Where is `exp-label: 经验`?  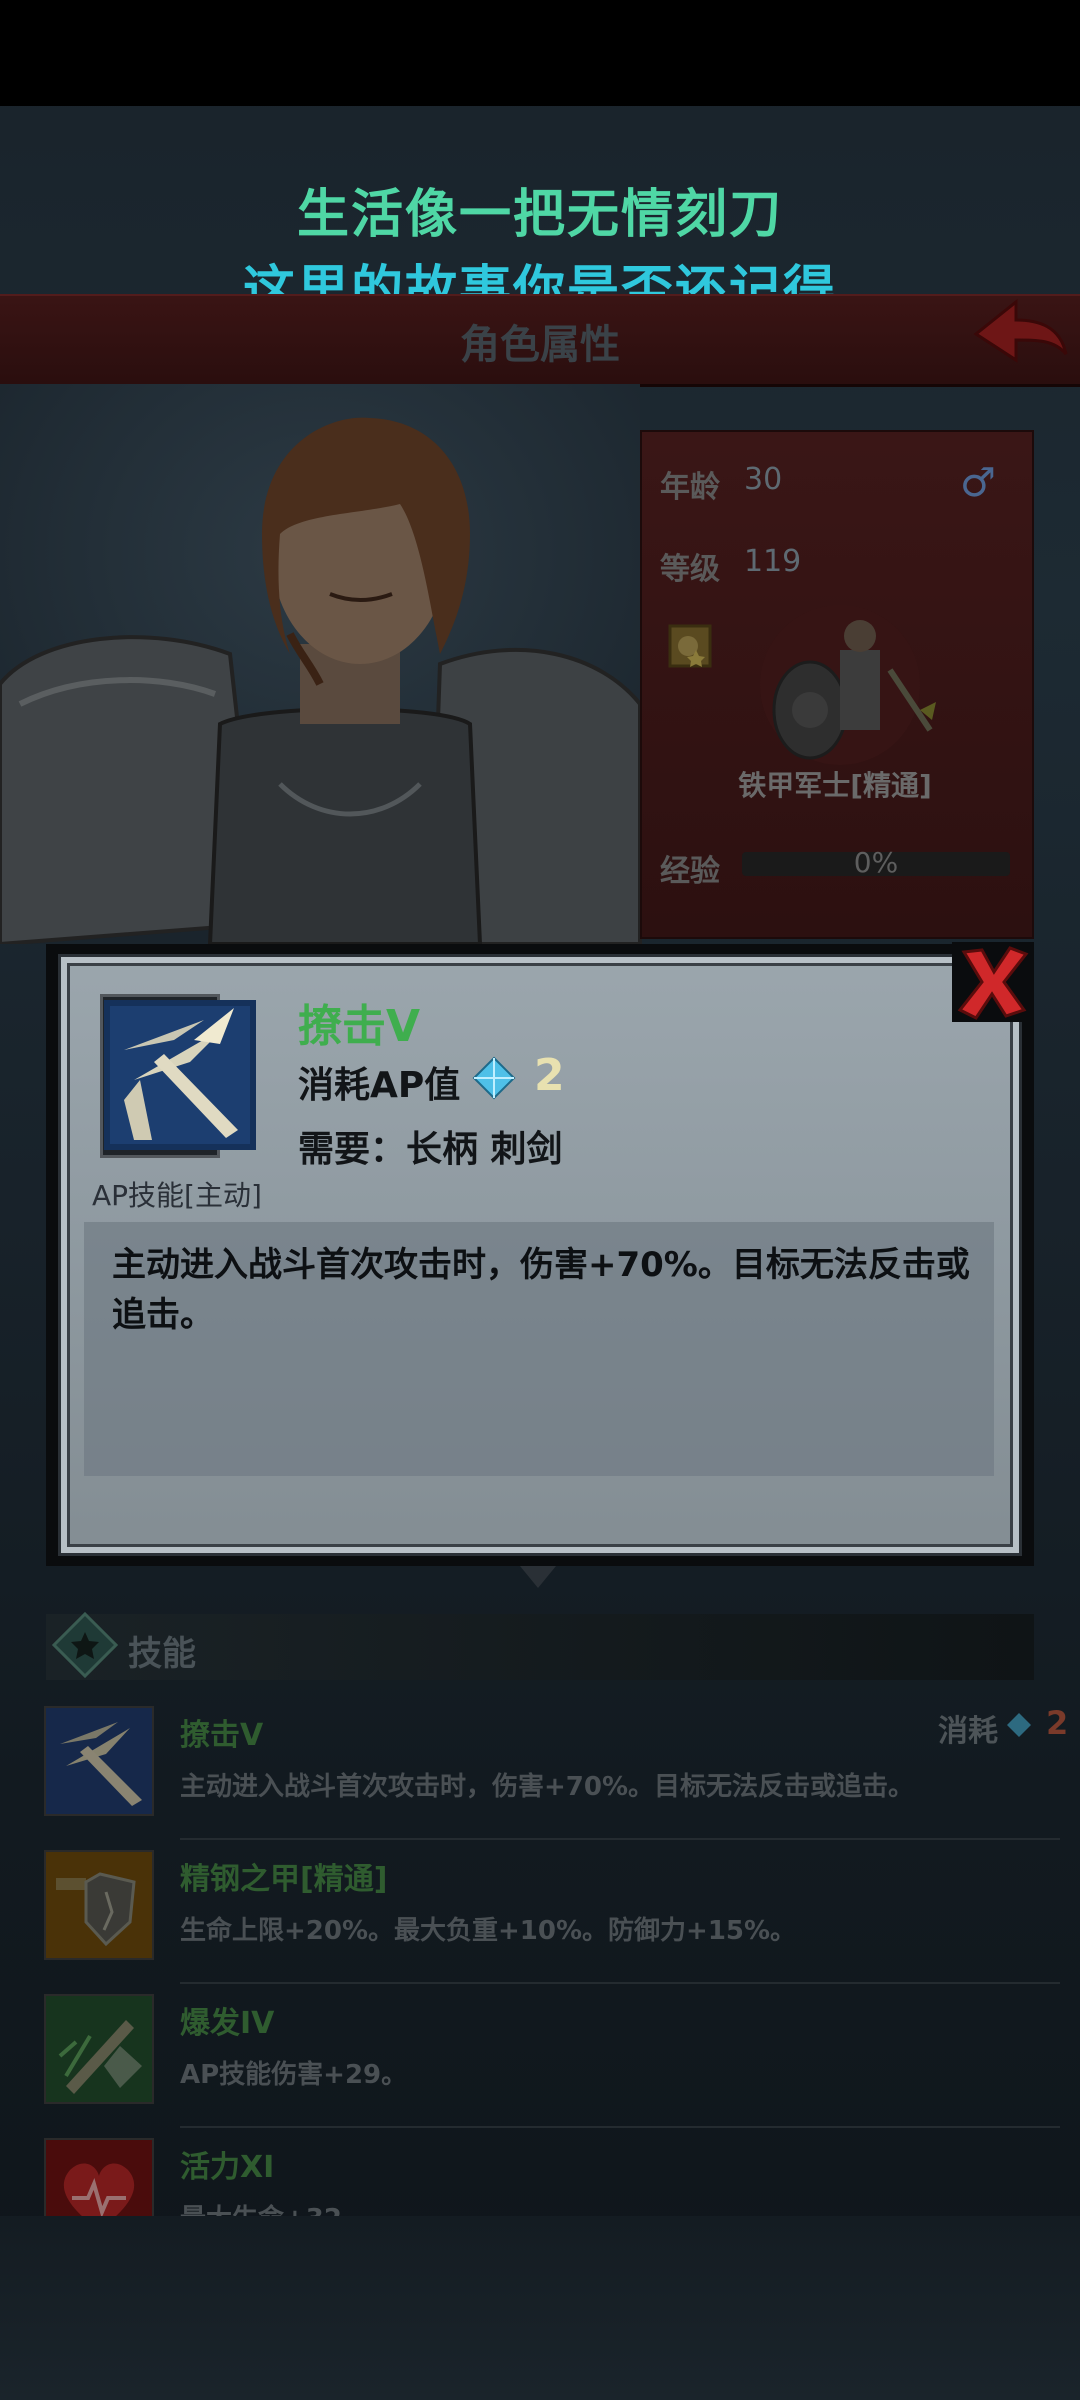 exp-label: 经验 is located at coordinates (690, 871).